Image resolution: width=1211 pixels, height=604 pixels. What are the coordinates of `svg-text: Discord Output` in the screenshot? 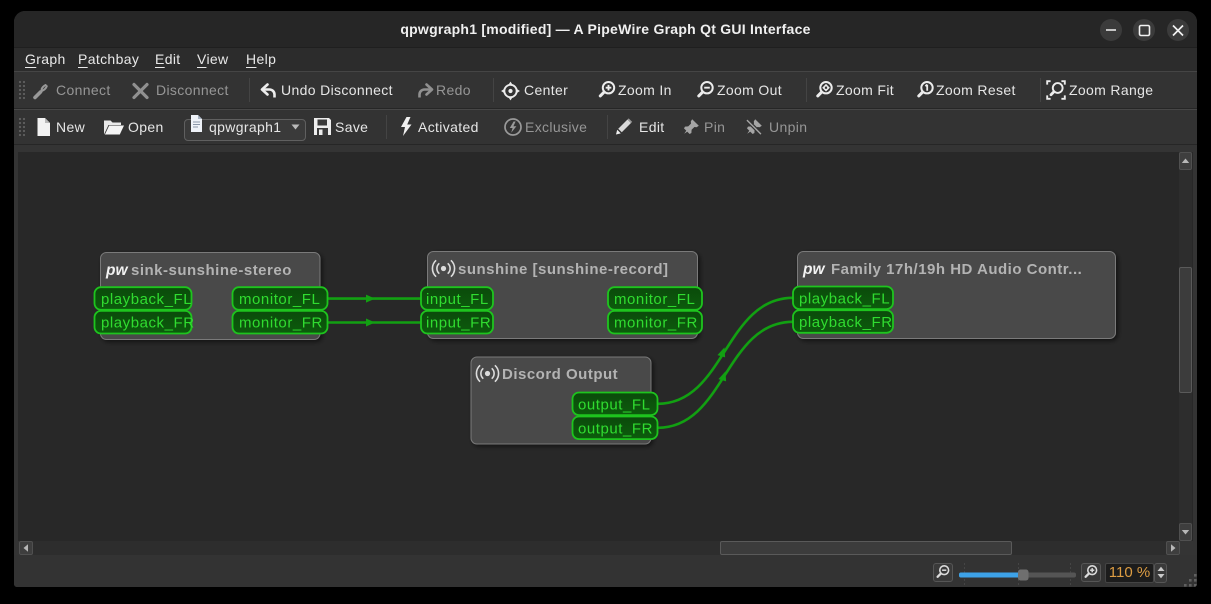 It's located at (560, 374).